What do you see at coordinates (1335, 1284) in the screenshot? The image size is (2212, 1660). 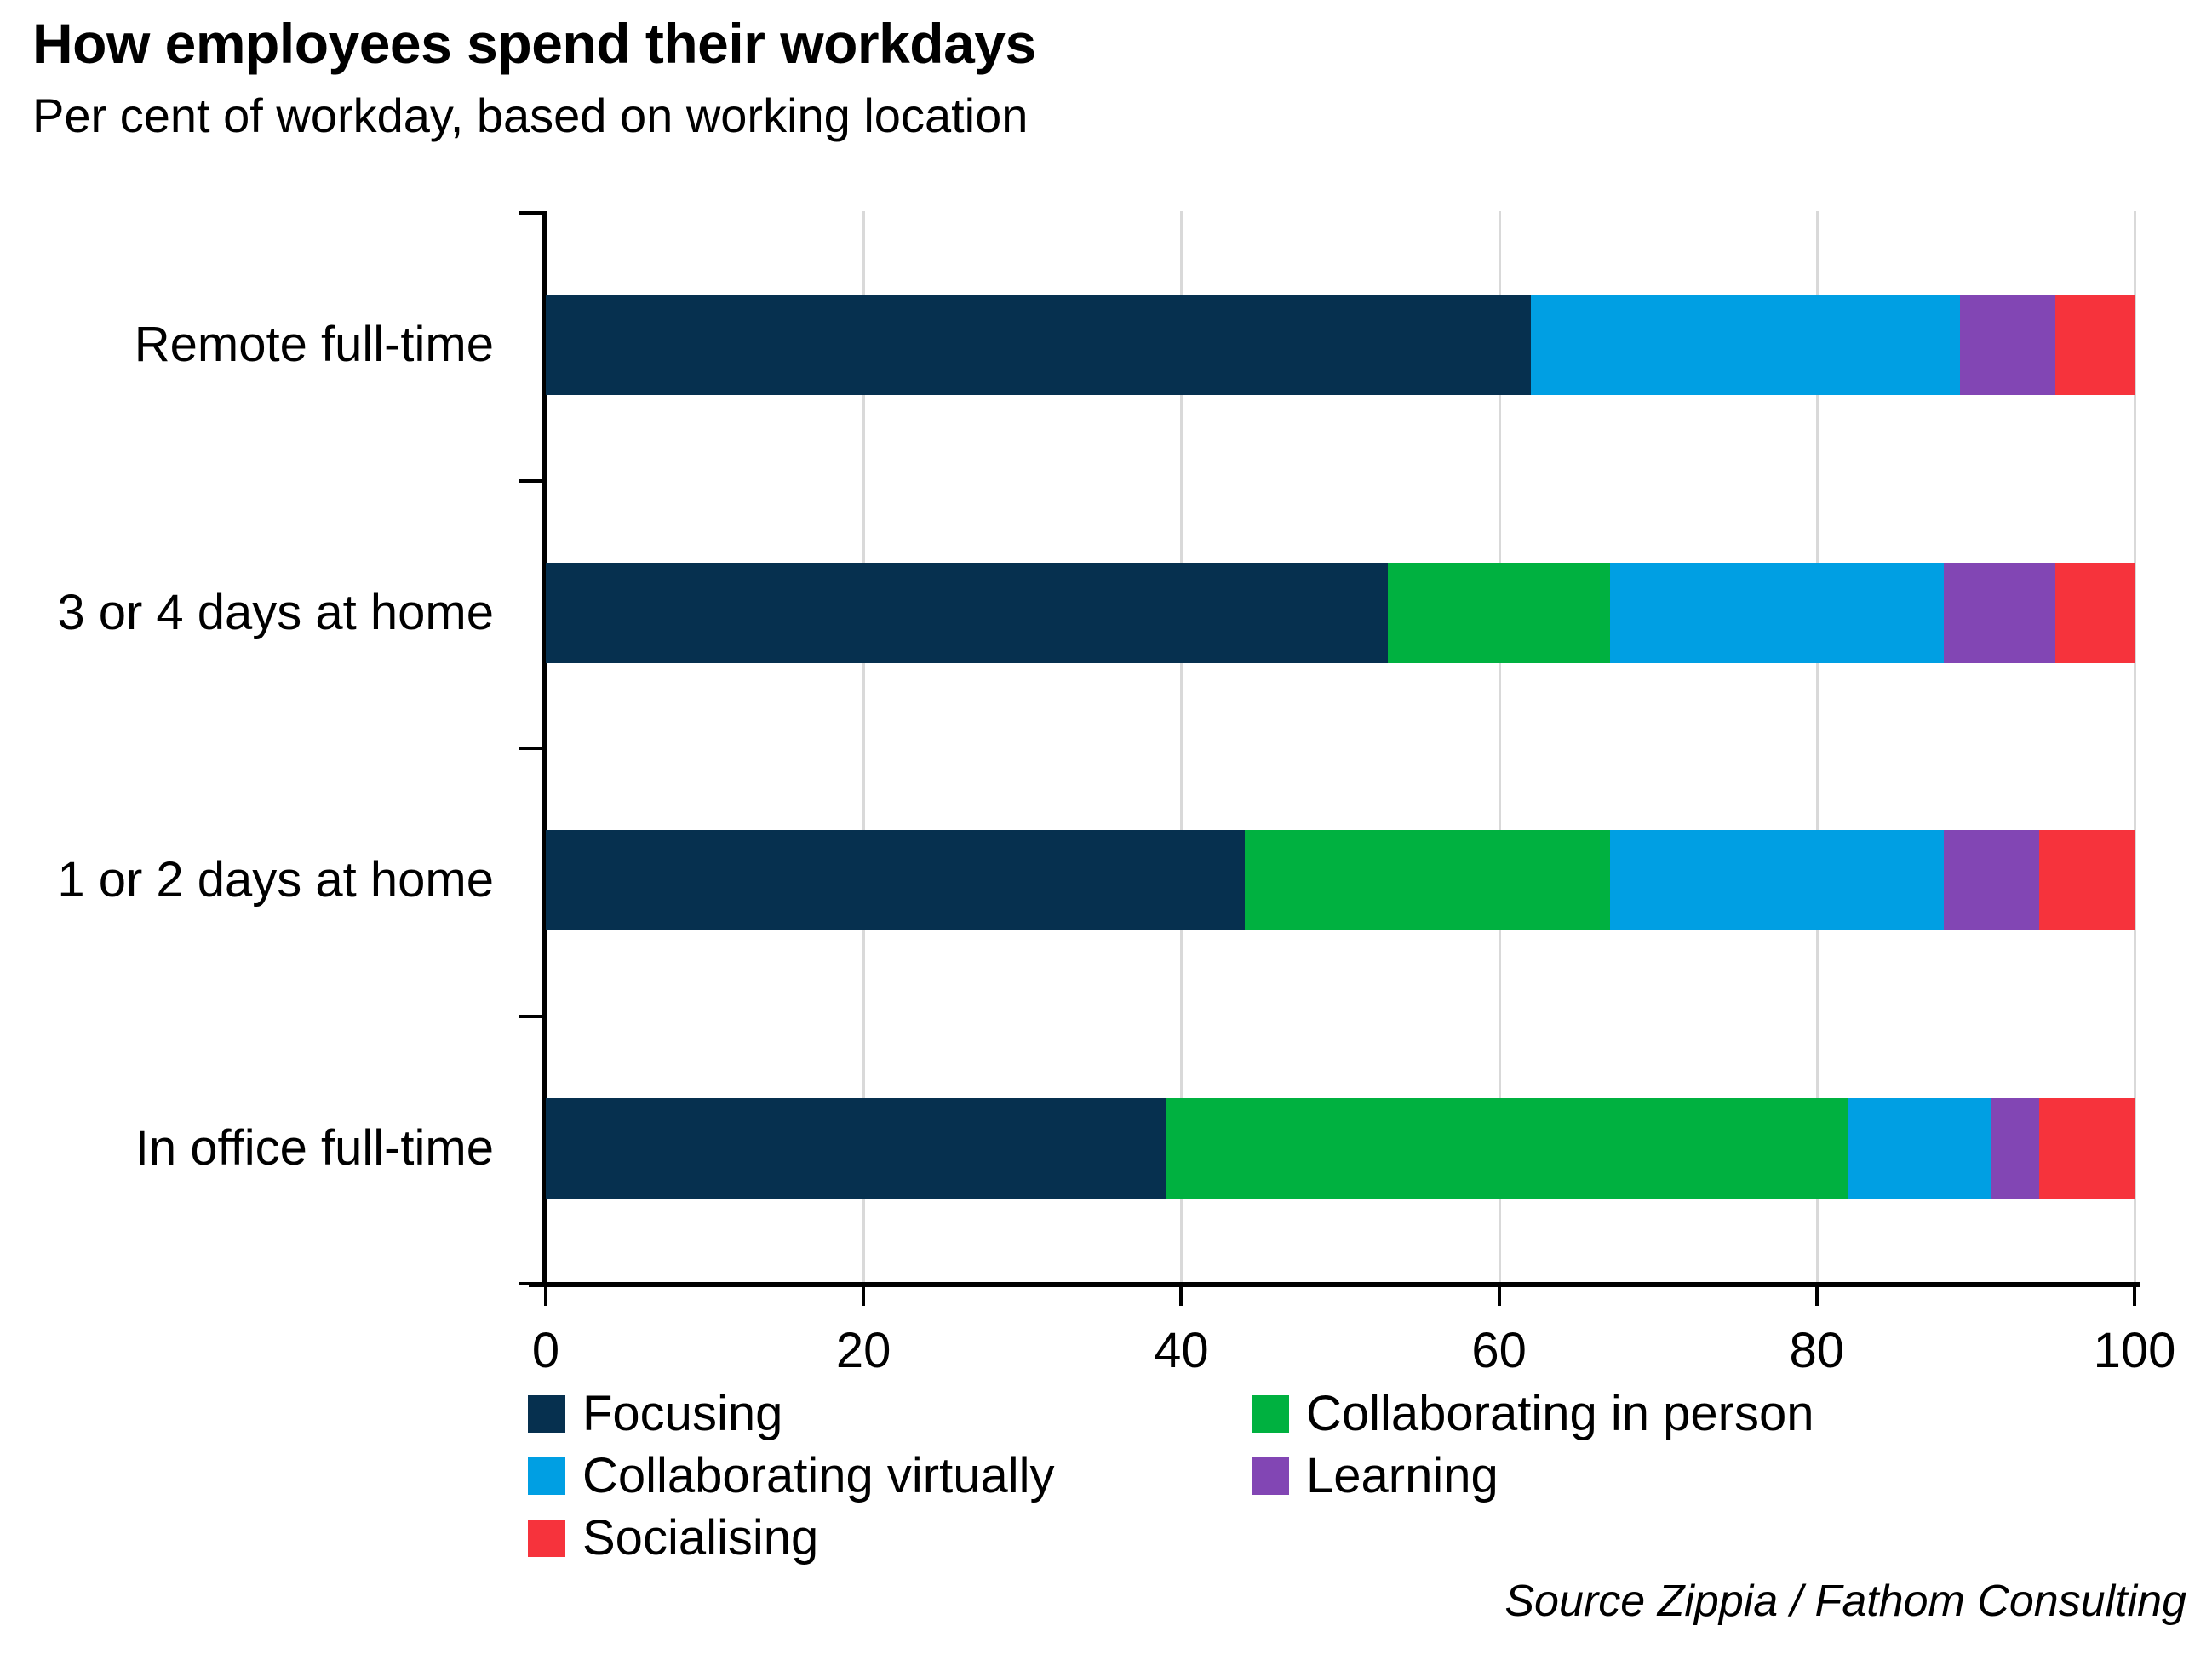 I see `x-axis-line` at bounding box center [1335, 1284].